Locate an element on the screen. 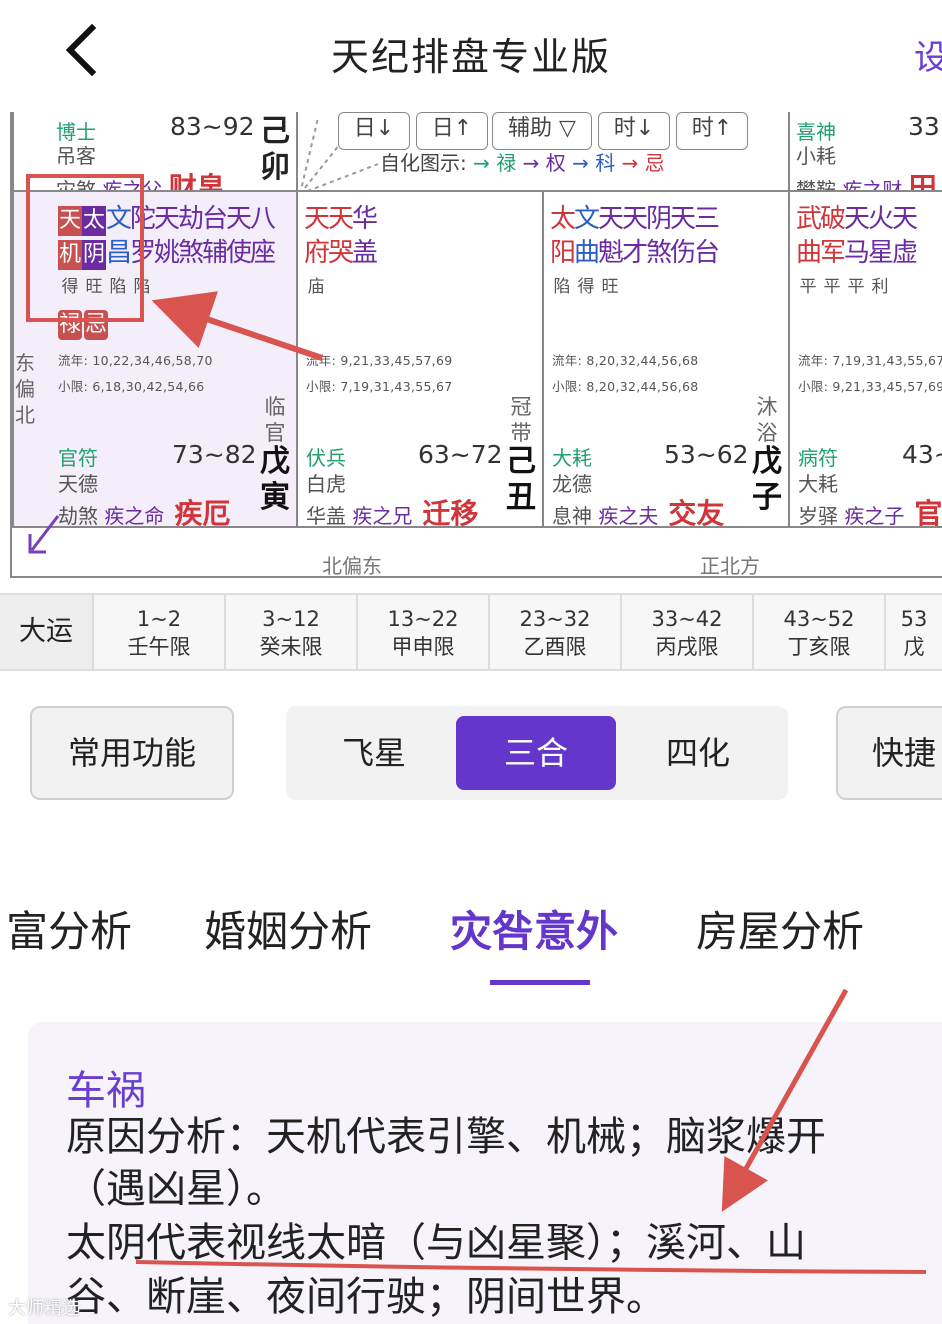  dayun-item: 1~2 壬午限 is located at coordinates (158, 632).